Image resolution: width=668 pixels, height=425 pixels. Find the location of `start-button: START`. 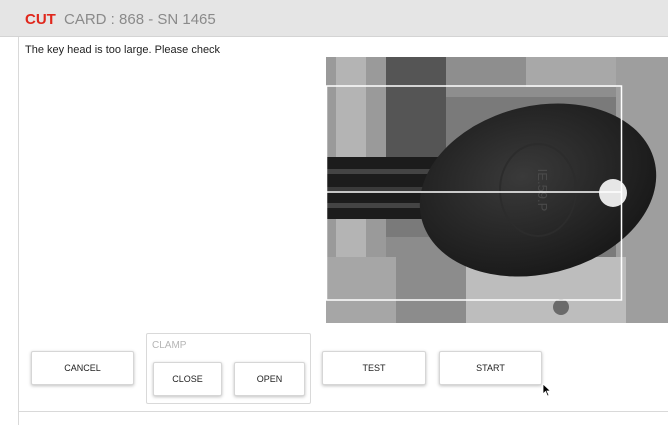

start-button: START is located at coordinates (490, 368).